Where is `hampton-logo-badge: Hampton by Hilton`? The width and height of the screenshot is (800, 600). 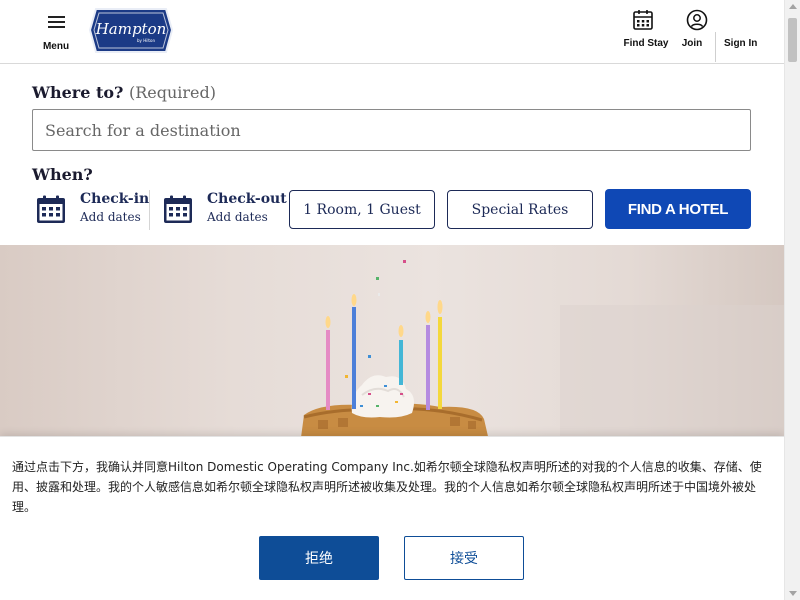
hampton-logo-badge: Hampton by Hilton is located at coordinates (131, 30).